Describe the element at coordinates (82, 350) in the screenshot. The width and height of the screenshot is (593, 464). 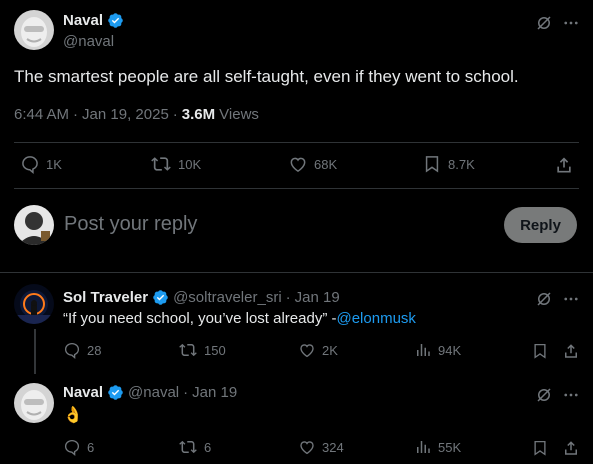
I see `reply-action: 28` at that location.